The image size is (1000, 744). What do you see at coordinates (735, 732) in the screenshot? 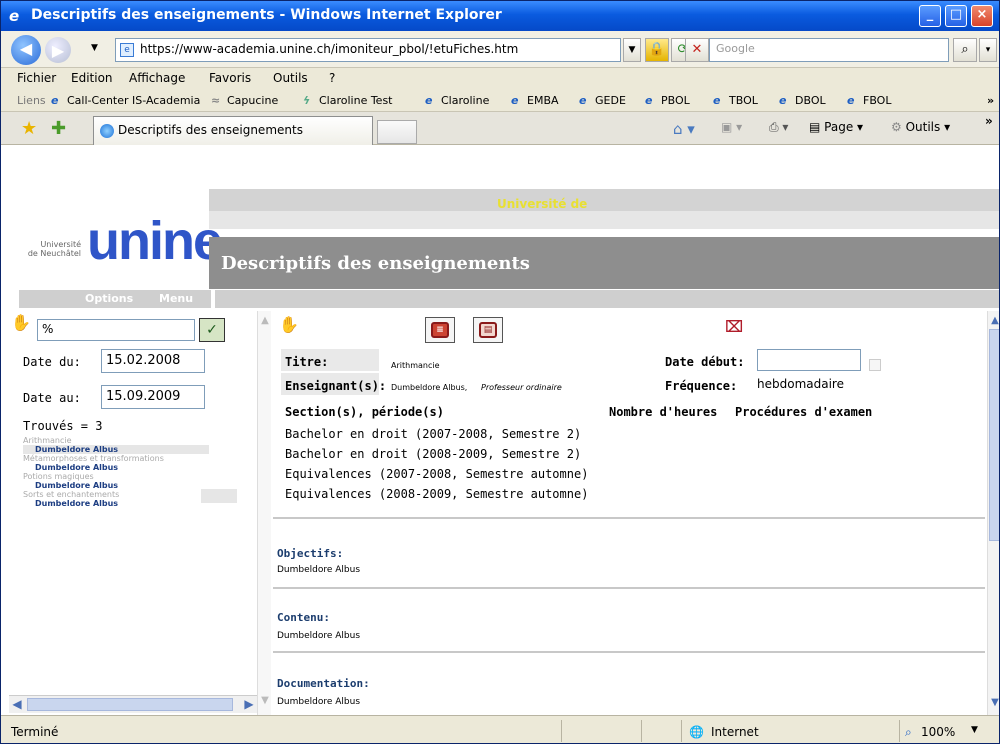
I see `zone-text: Internet` at bounding box center [735, 732].